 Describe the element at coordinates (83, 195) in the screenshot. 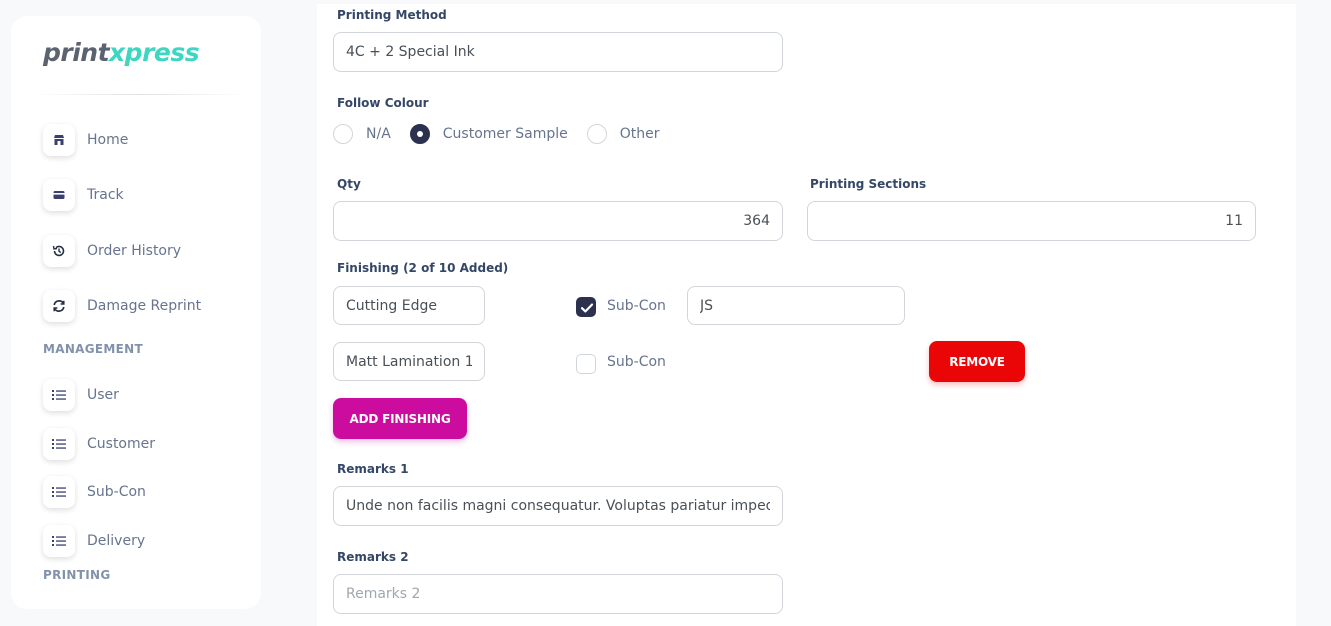

I see `sidebar-item-track: Track` at that location.